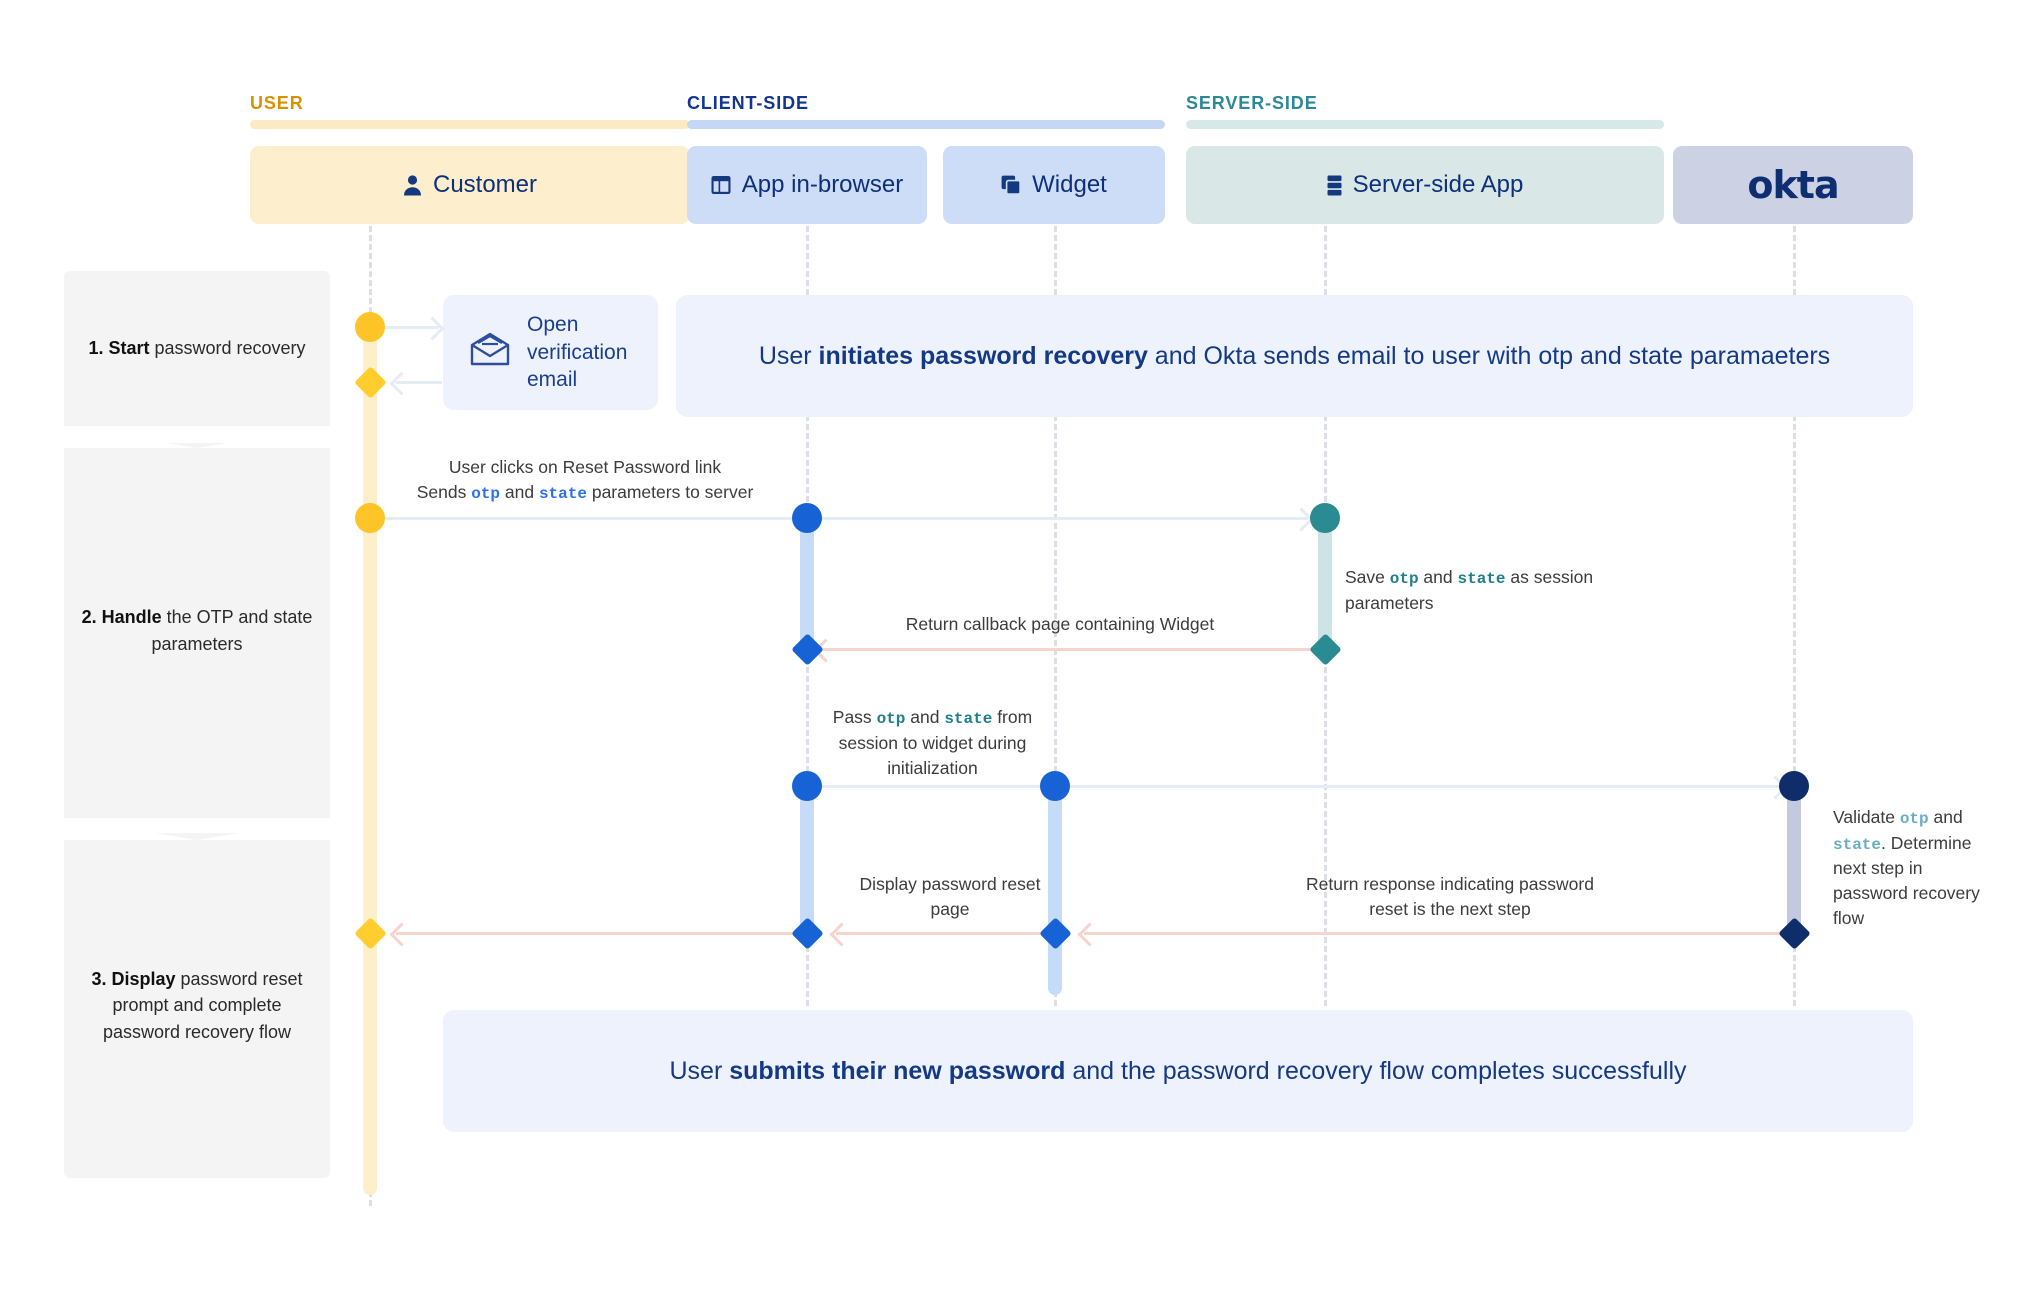 The width and height of the screenshot is (2025, 1310). What do you see at coordinates (843, 518) in the screenshot?
I see `arrow-customer-to-server` at bounding box center [843, 518].